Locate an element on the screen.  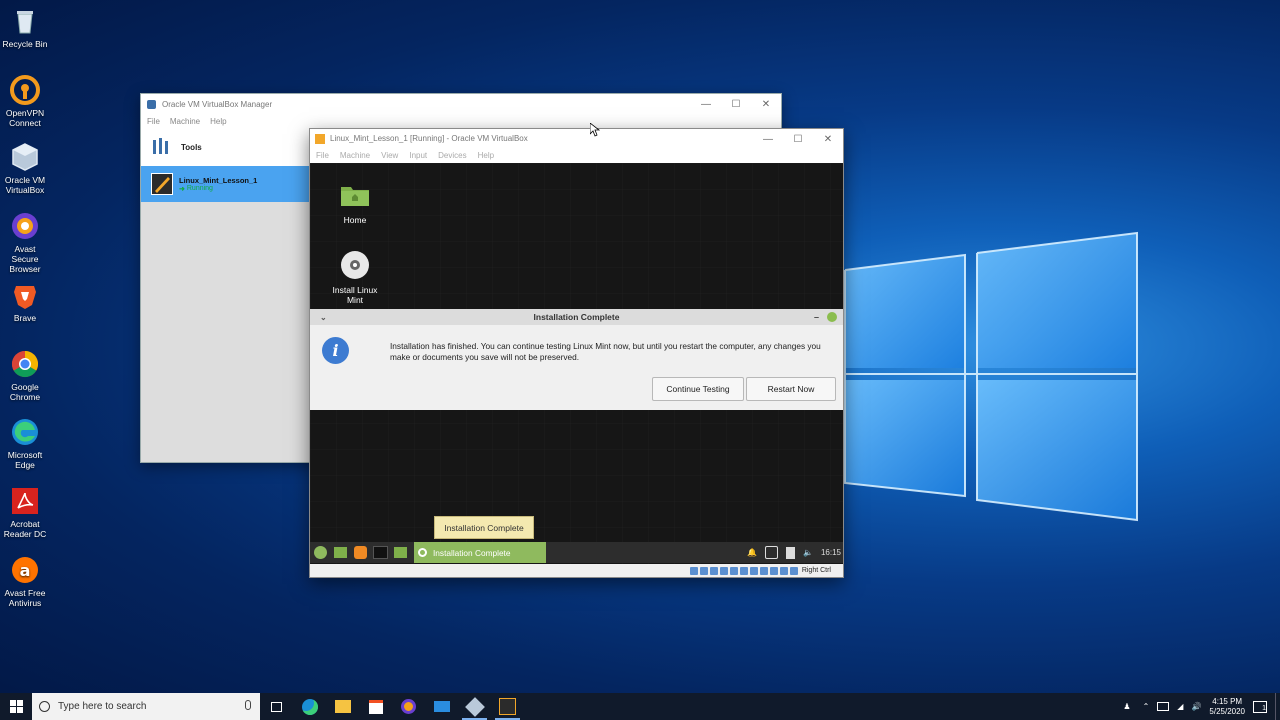
mail-icon is located at coordinates (441, 706).